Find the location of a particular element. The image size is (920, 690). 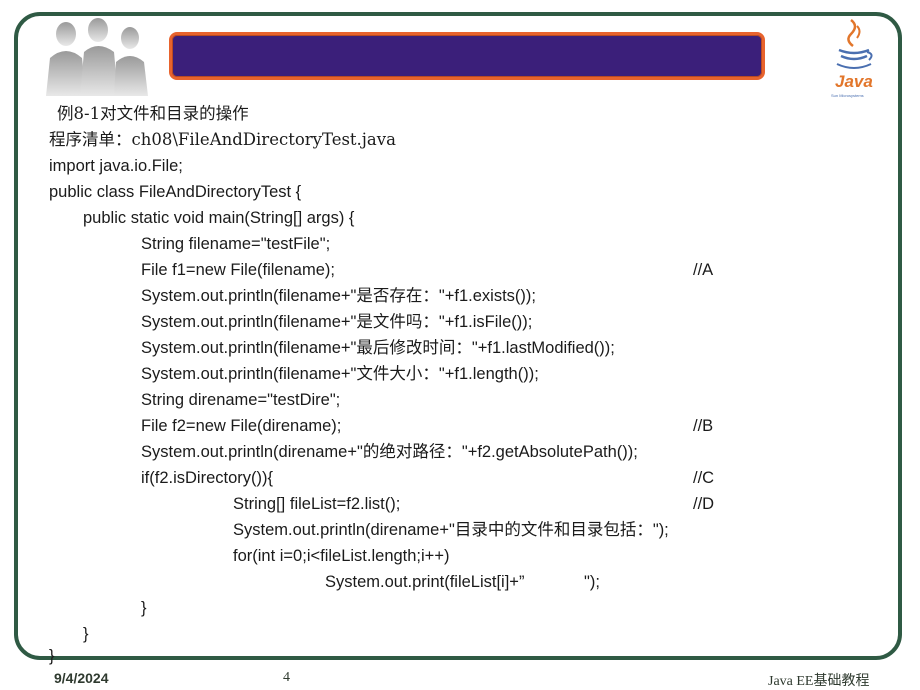

java-logo: Java Sun Microsystems is located at coordinates (854, 57).